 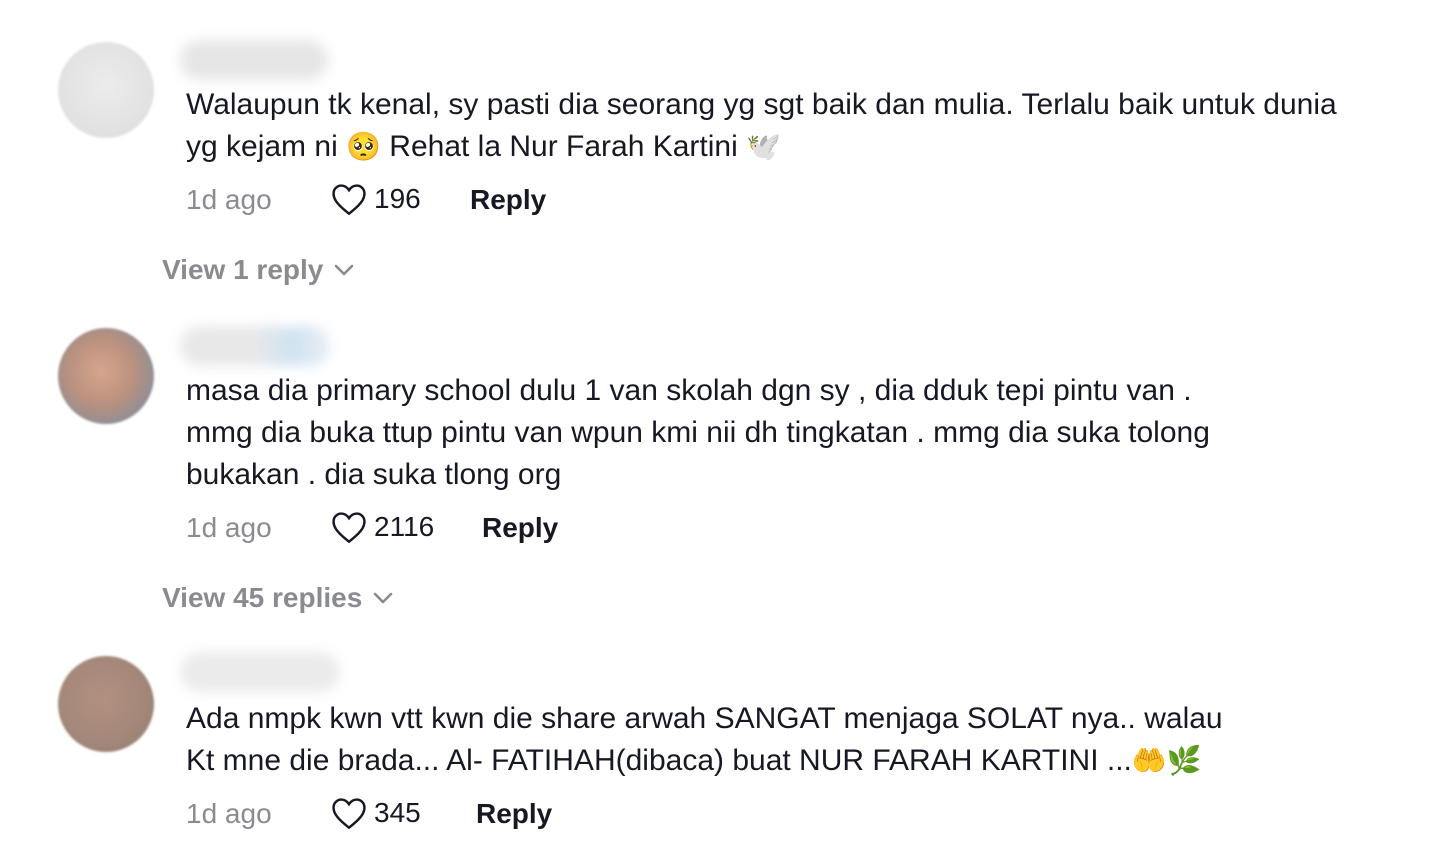 What do you see at coordinates (1149, 760) in the screenshot?
I see `palms-up-emoji: 🤲` at bounding box center [1149, 760].